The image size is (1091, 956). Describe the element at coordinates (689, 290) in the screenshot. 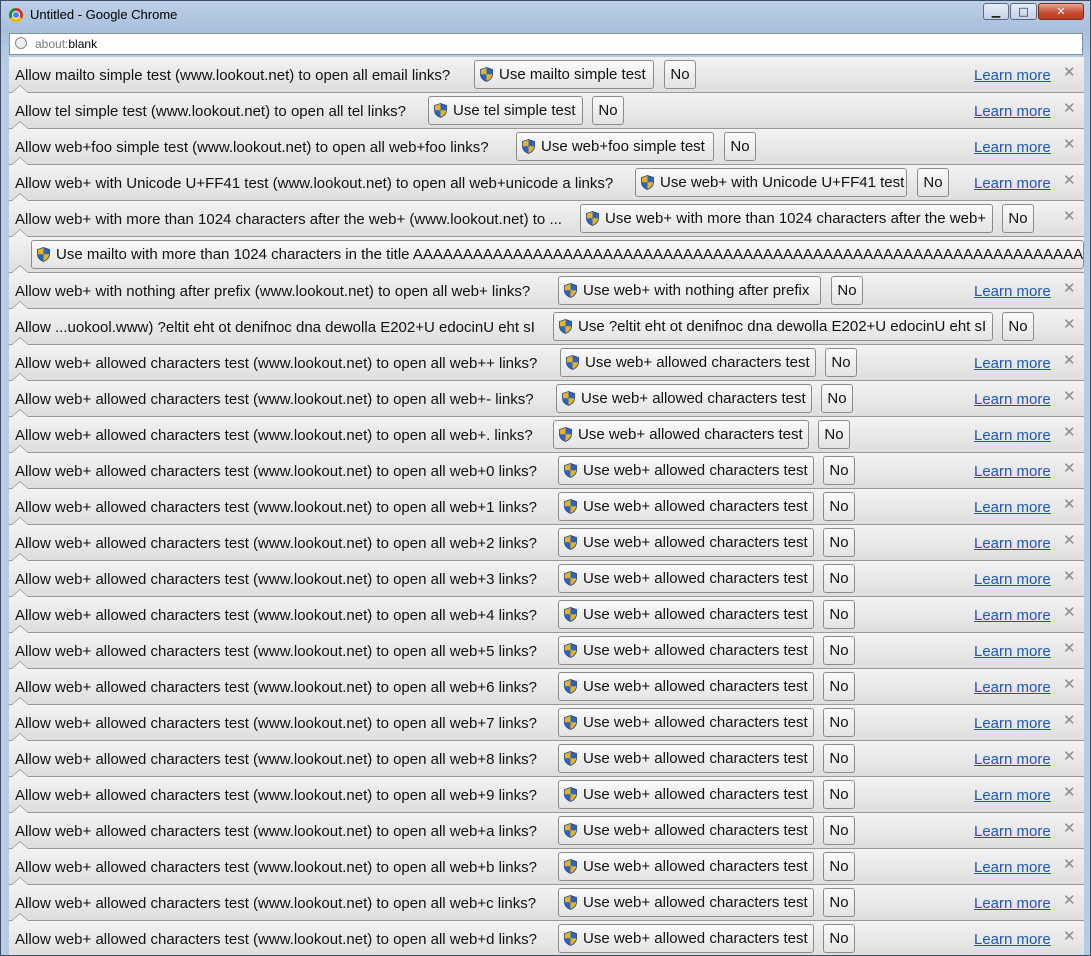

I see `use-handler-button: Use web+ with nothing after prefix` at that location.